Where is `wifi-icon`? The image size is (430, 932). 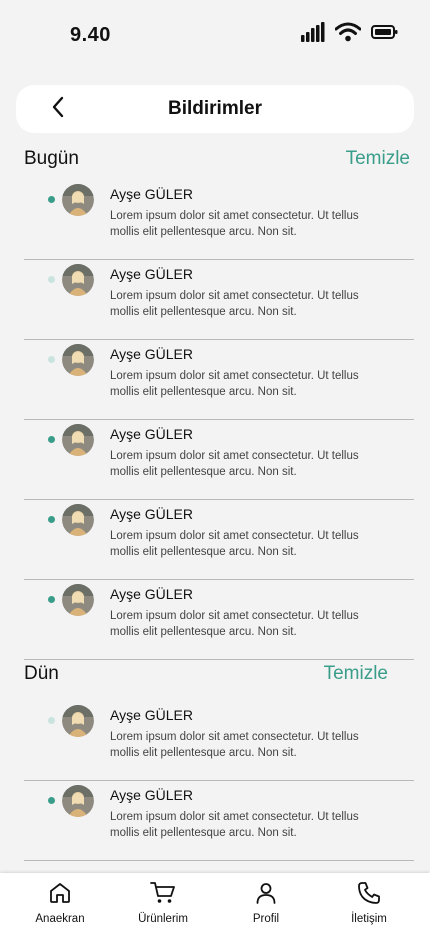 wifi-icon is located at coordinates (348, 34).